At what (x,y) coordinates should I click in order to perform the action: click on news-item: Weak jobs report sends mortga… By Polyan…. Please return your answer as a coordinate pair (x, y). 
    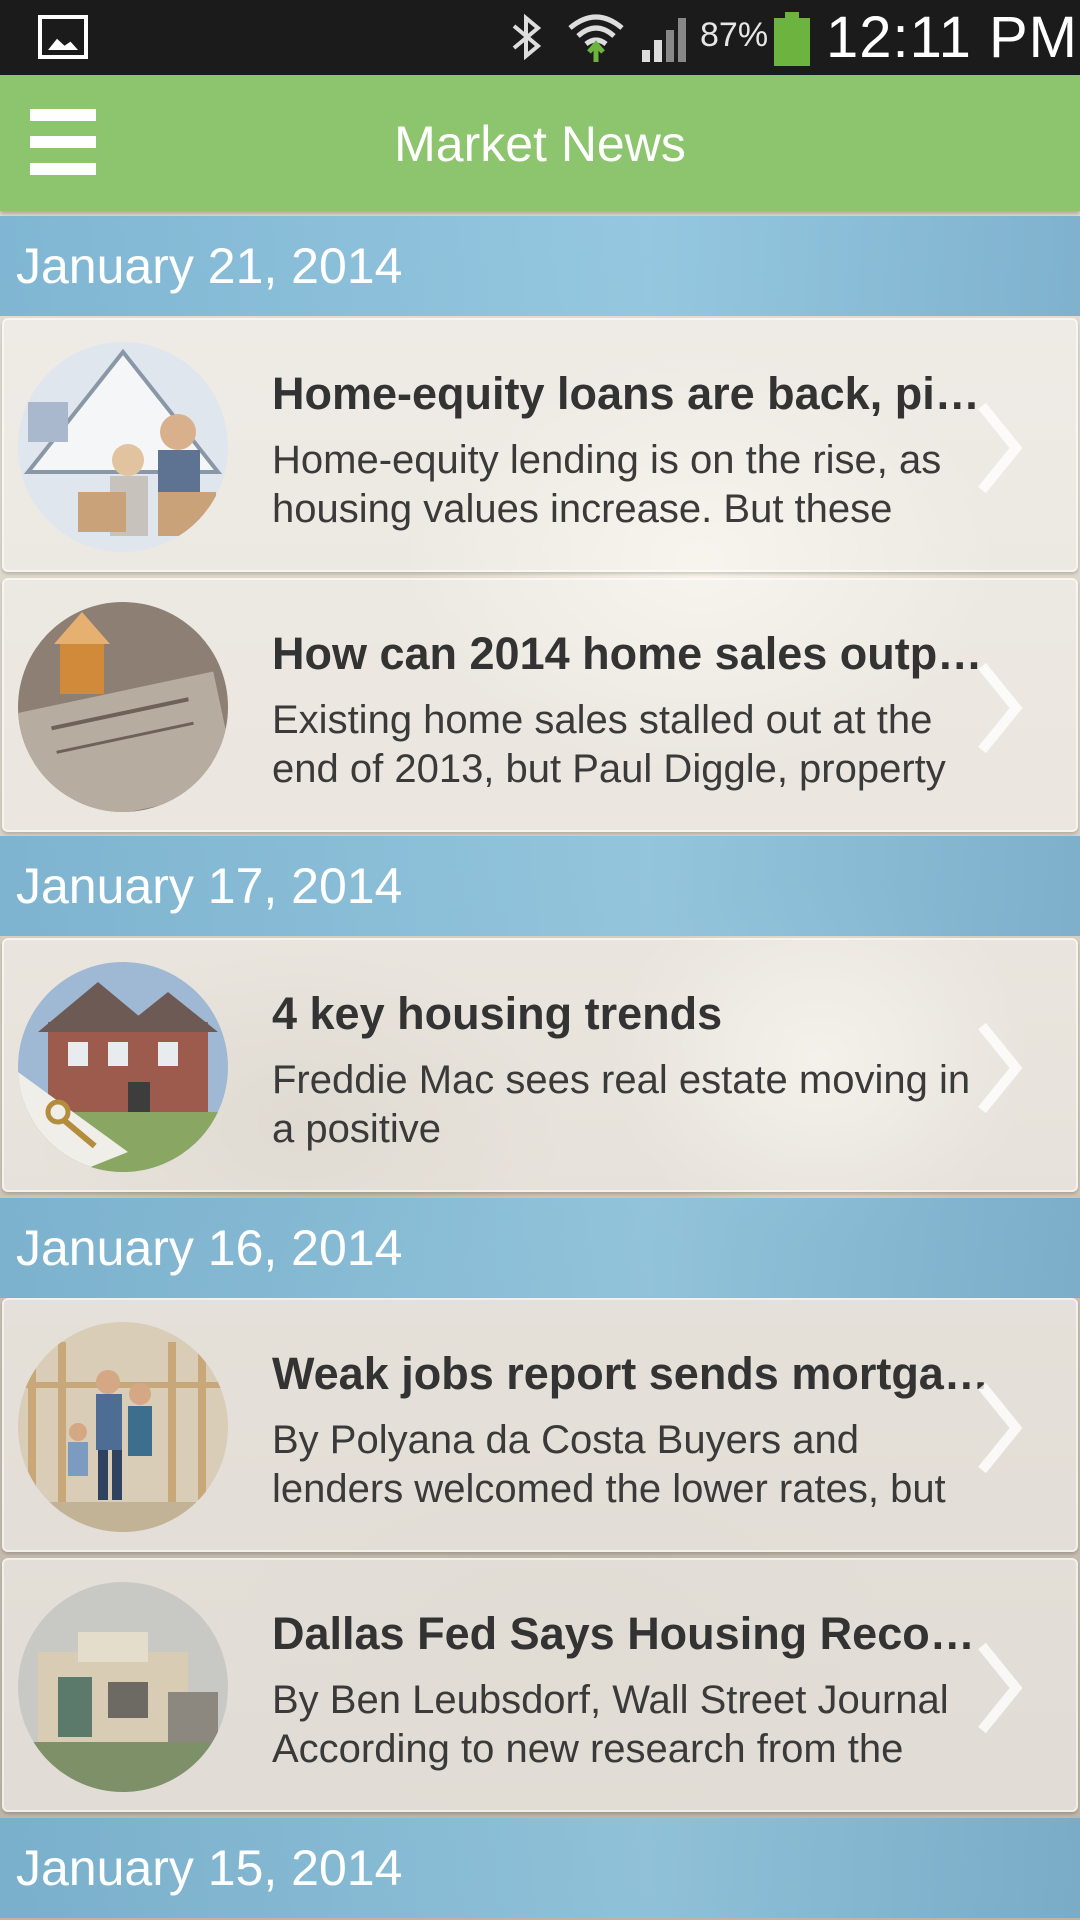
    Looking at the image, I should click on (540, 1425).